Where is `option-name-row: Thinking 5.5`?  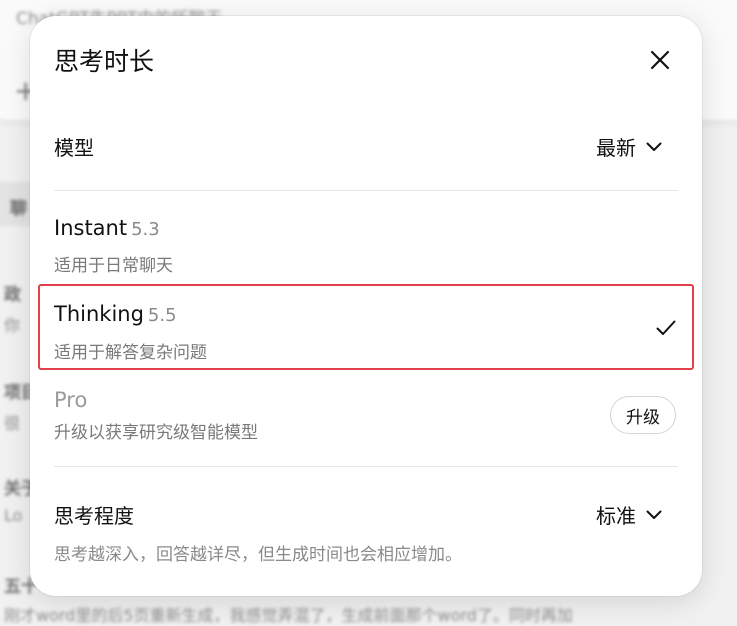 option-name-row: Thinking 5.5 is located at coordinates (115, 314).